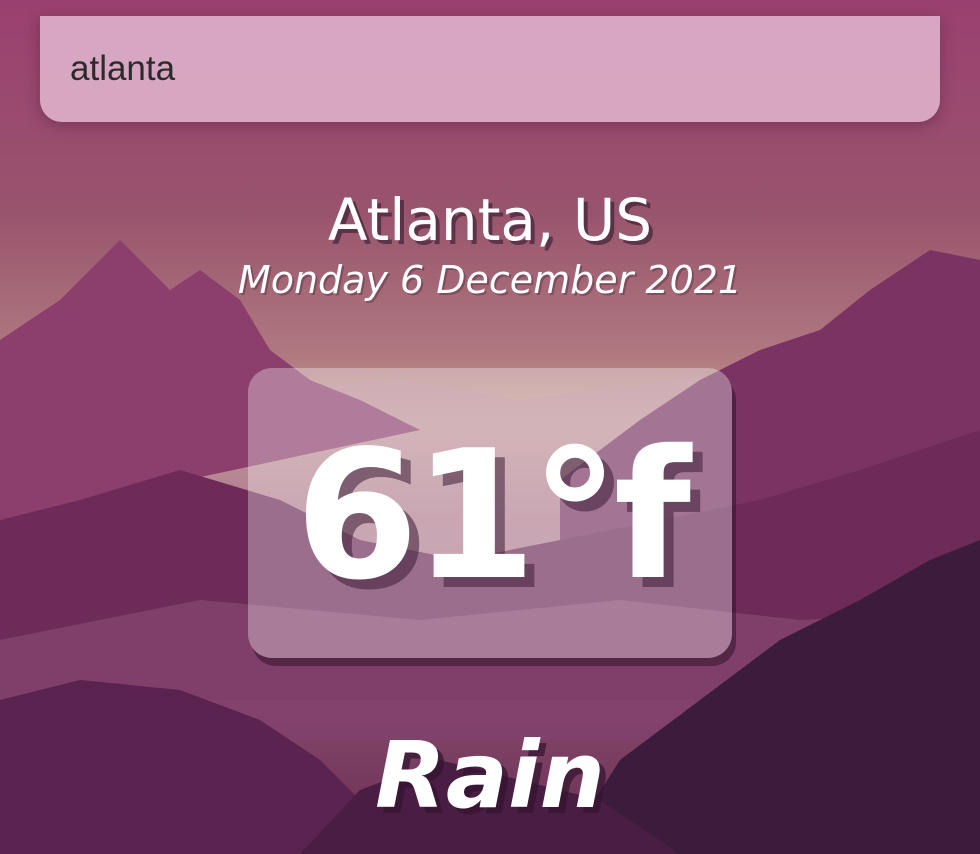 The image size is (980, 854). Describe the element at coordinates (490, 69) in the screenshot. I see `search-input` at that location.